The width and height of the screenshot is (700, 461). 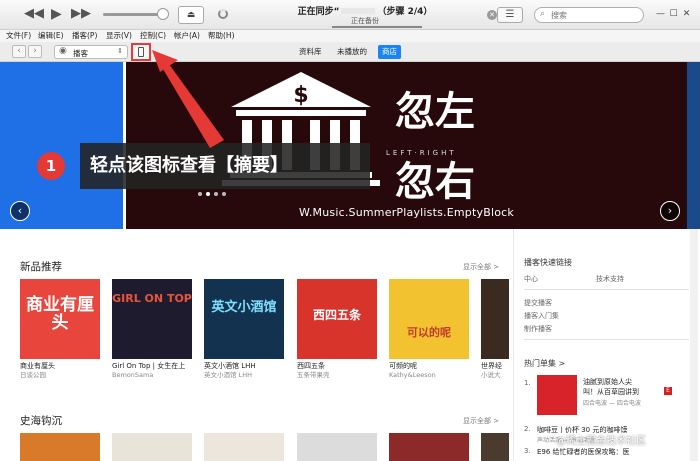 What do you see at coordinates (429, 332) in the screenshot?
I see `artwork-text: 可以的呢` at bounding box center [429, 332].